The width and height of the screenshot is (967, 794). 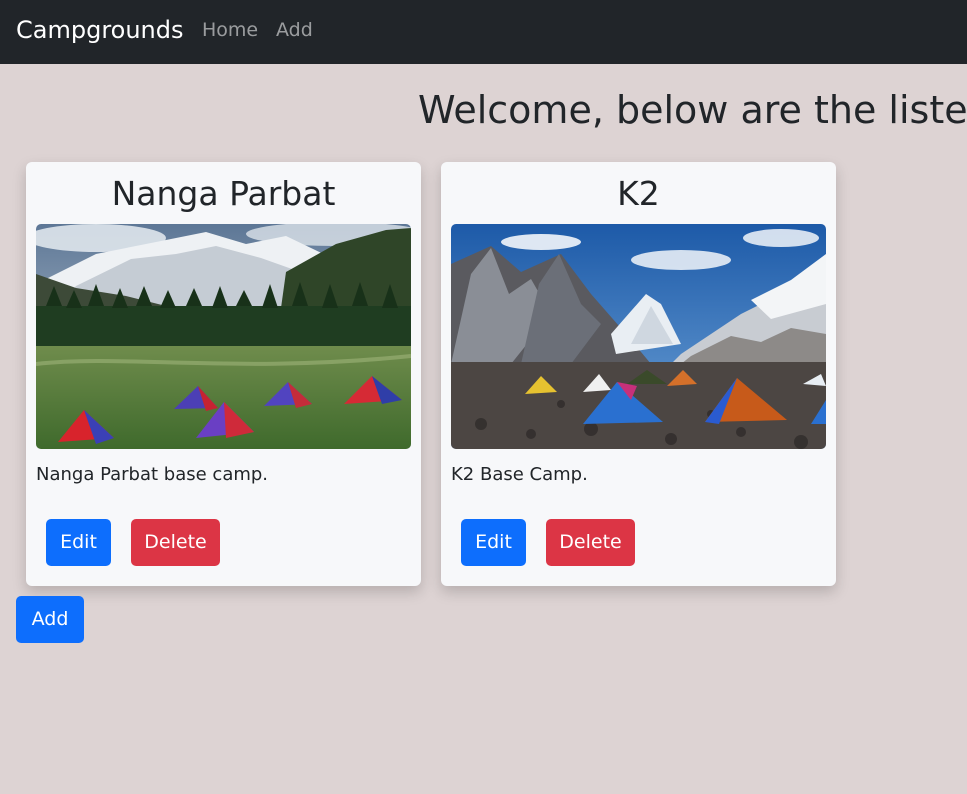 I want to click on card-title: Nanga Parbat, so click(x=223, y=193).